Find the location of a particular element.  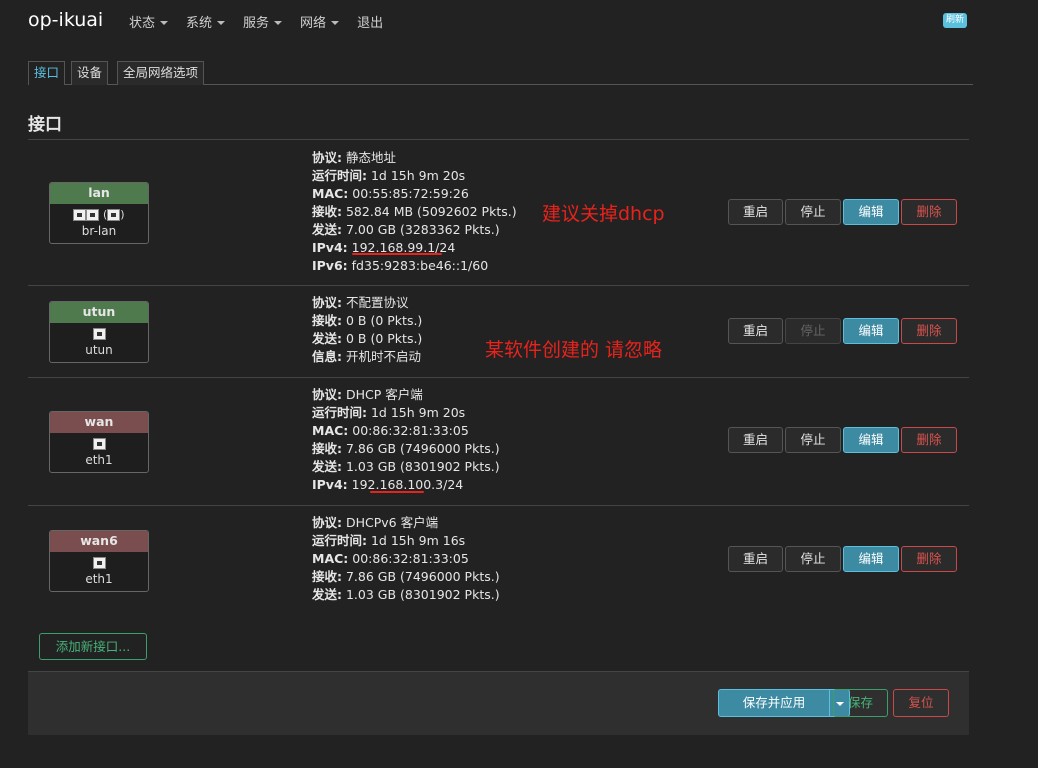

footer-actions: 保存并应用 保存 复位 is located at coordinates (498, 703).